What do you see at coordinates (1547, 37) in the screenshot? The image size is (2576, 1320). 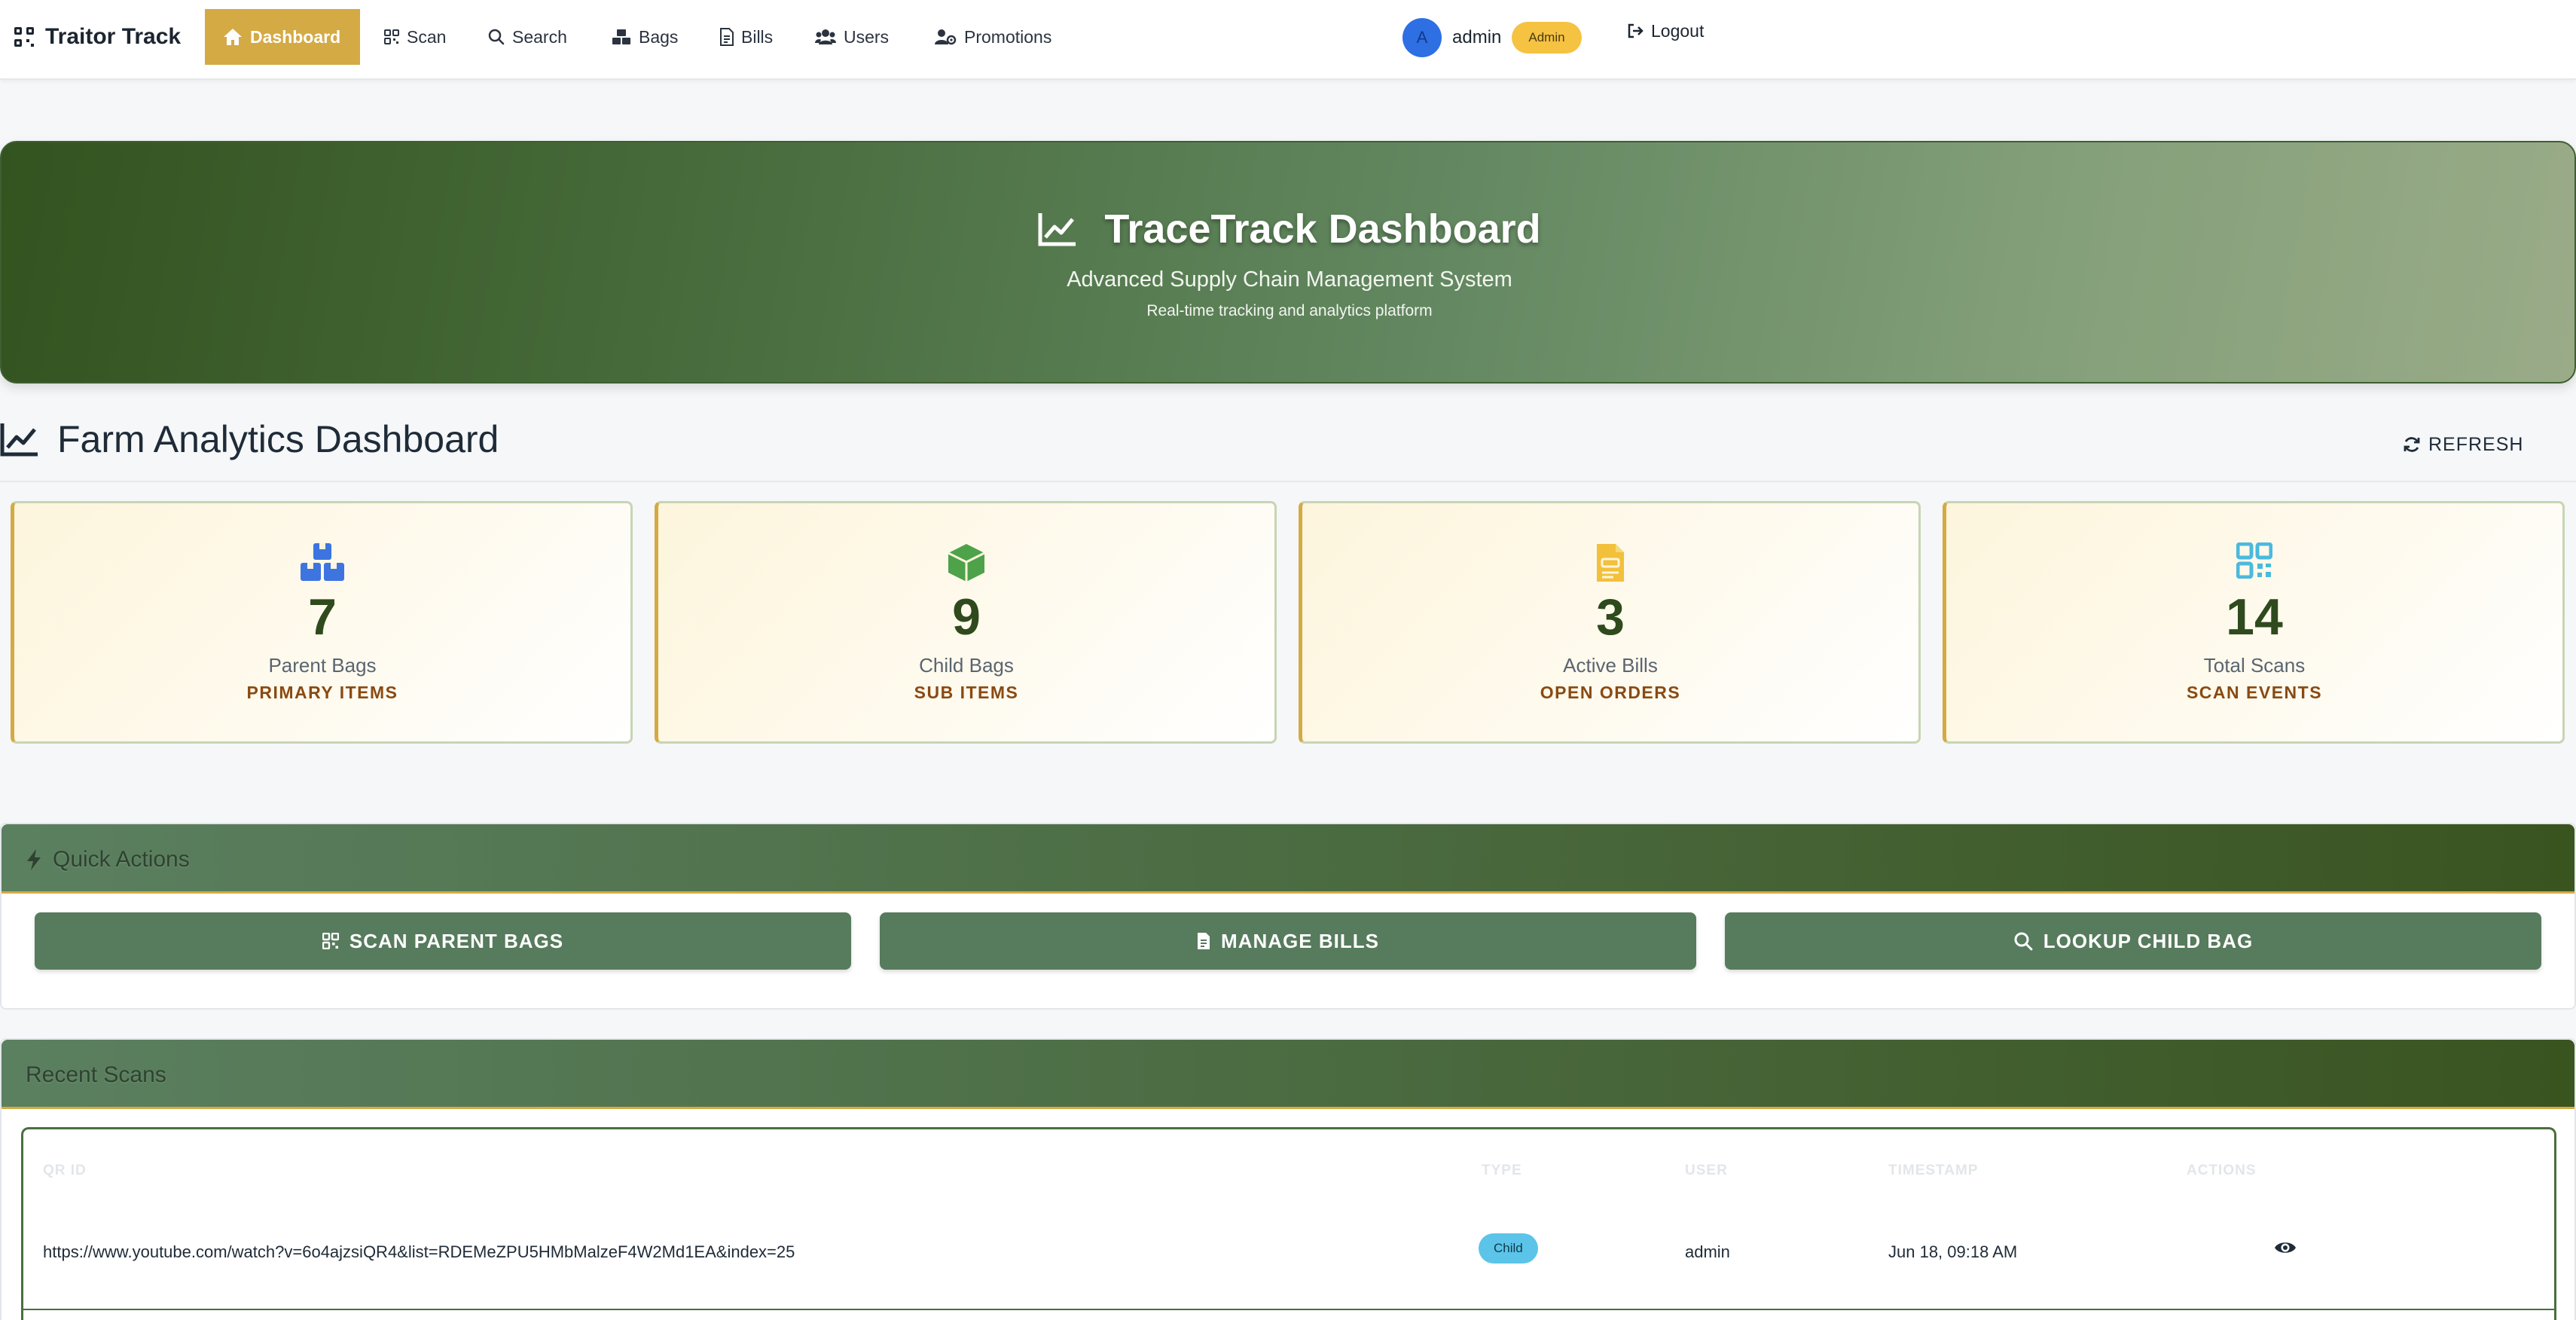 I see `role-badge: Admin` at bounding box center [1547, 37].